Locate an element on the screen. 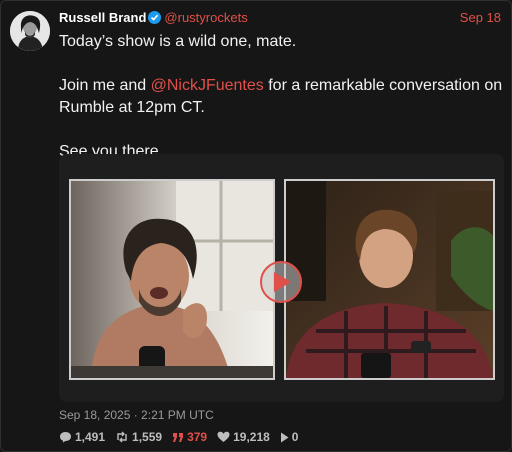 The height and width of the screenshot is (452, 512). play-views-icon is located at coordinates (284, 437).